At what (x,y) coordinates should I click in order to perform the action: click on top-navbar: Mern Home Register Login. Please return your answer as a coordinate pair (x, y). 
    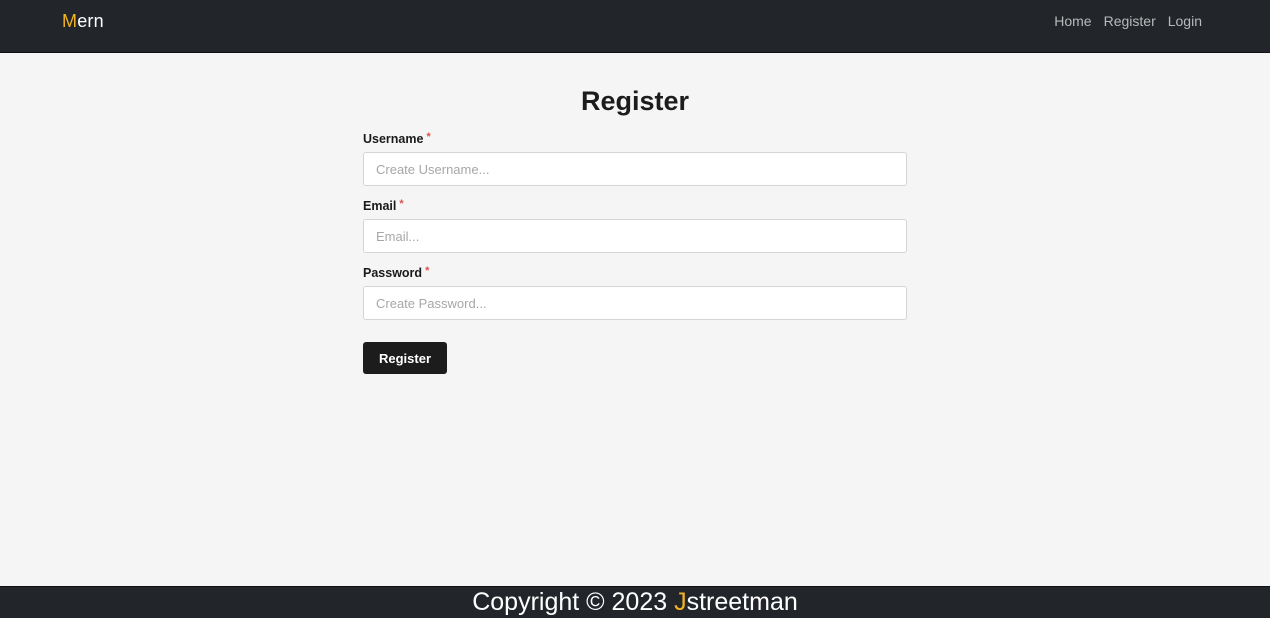
    Looking at the image, I should click on (635, 26).